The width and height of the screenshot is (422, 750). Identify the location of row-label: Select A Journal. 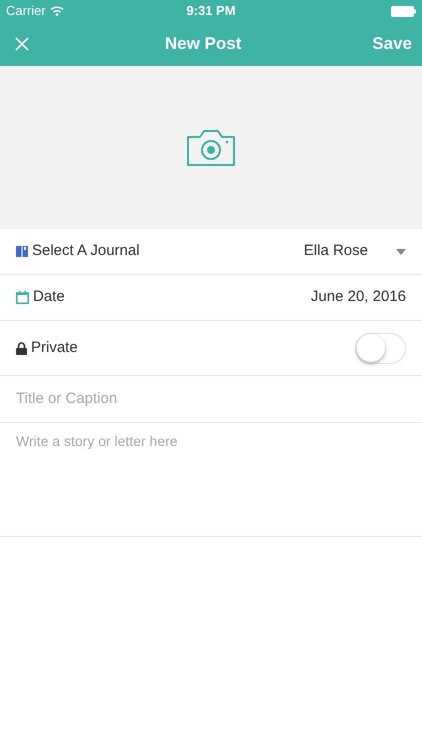
(86, 251).